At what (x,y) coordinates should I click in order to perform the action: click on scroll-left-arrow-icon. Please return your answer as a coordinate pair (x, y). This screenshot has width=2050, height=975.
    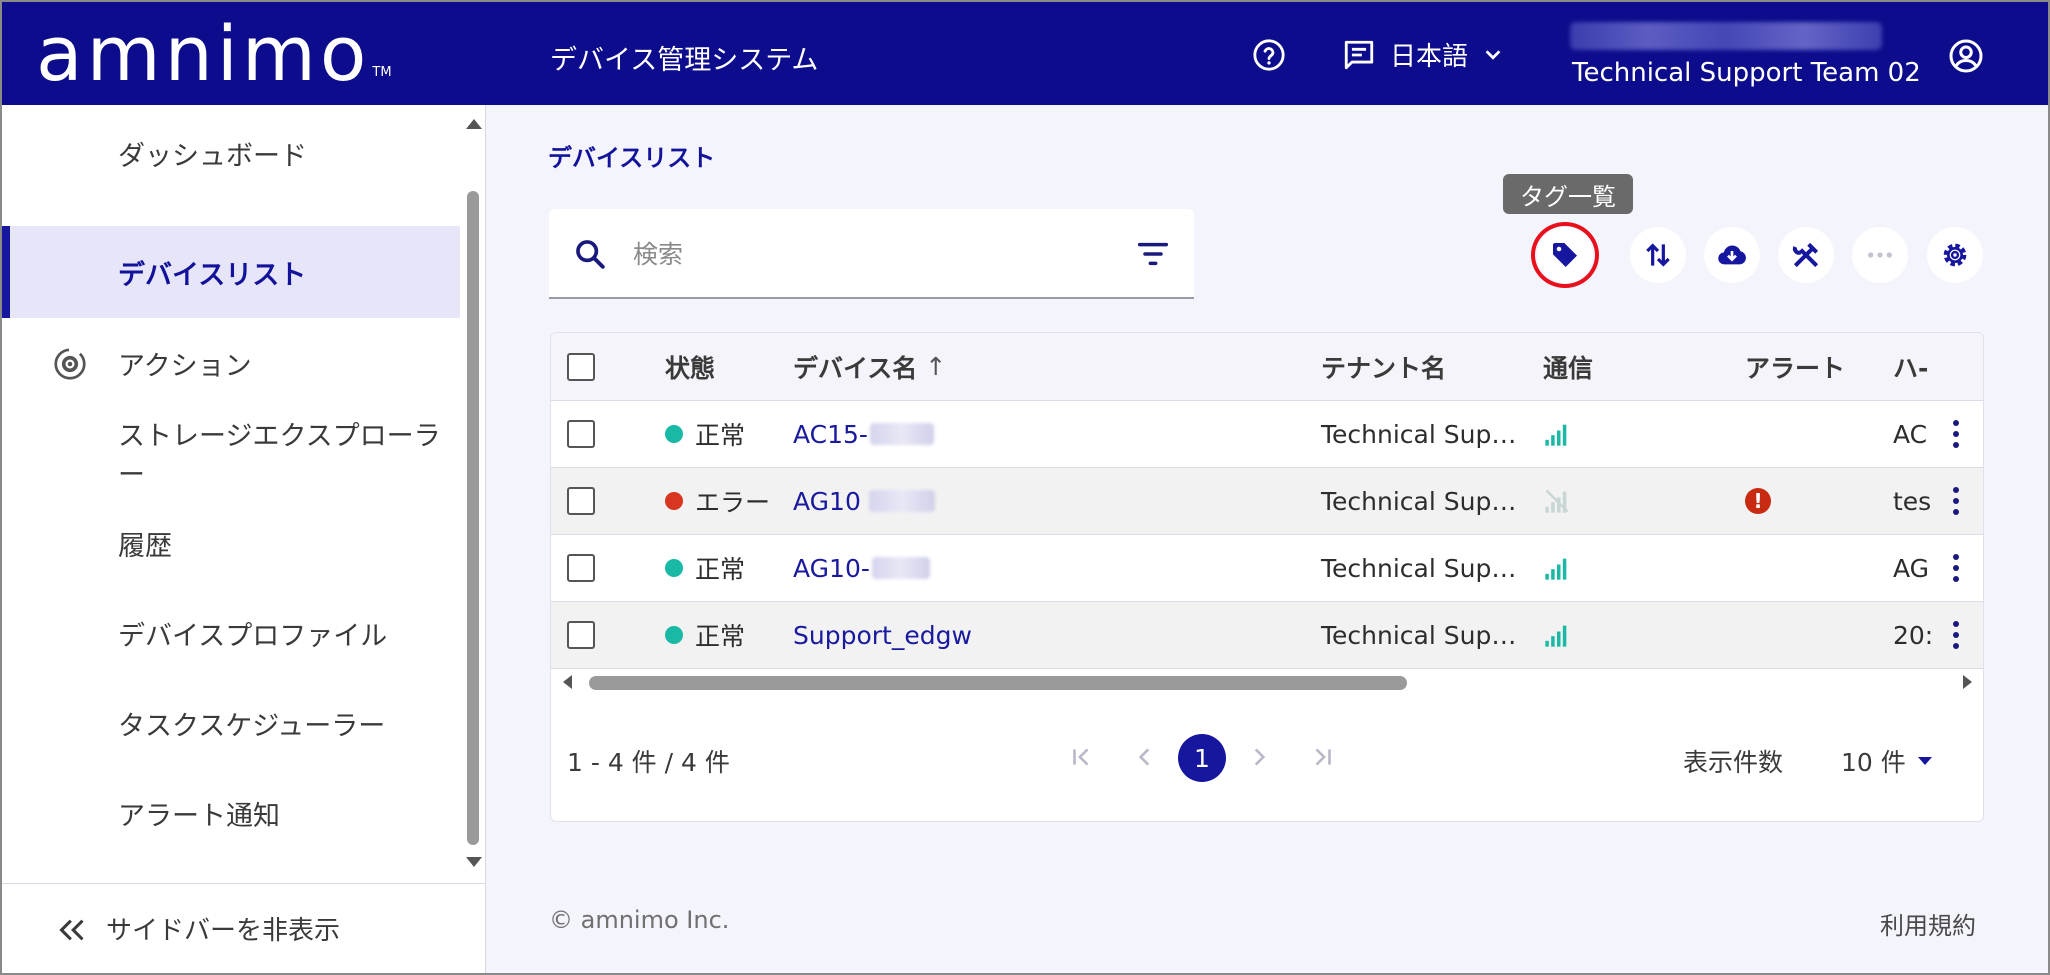
    Looking at the image, I should click on (567, 682).